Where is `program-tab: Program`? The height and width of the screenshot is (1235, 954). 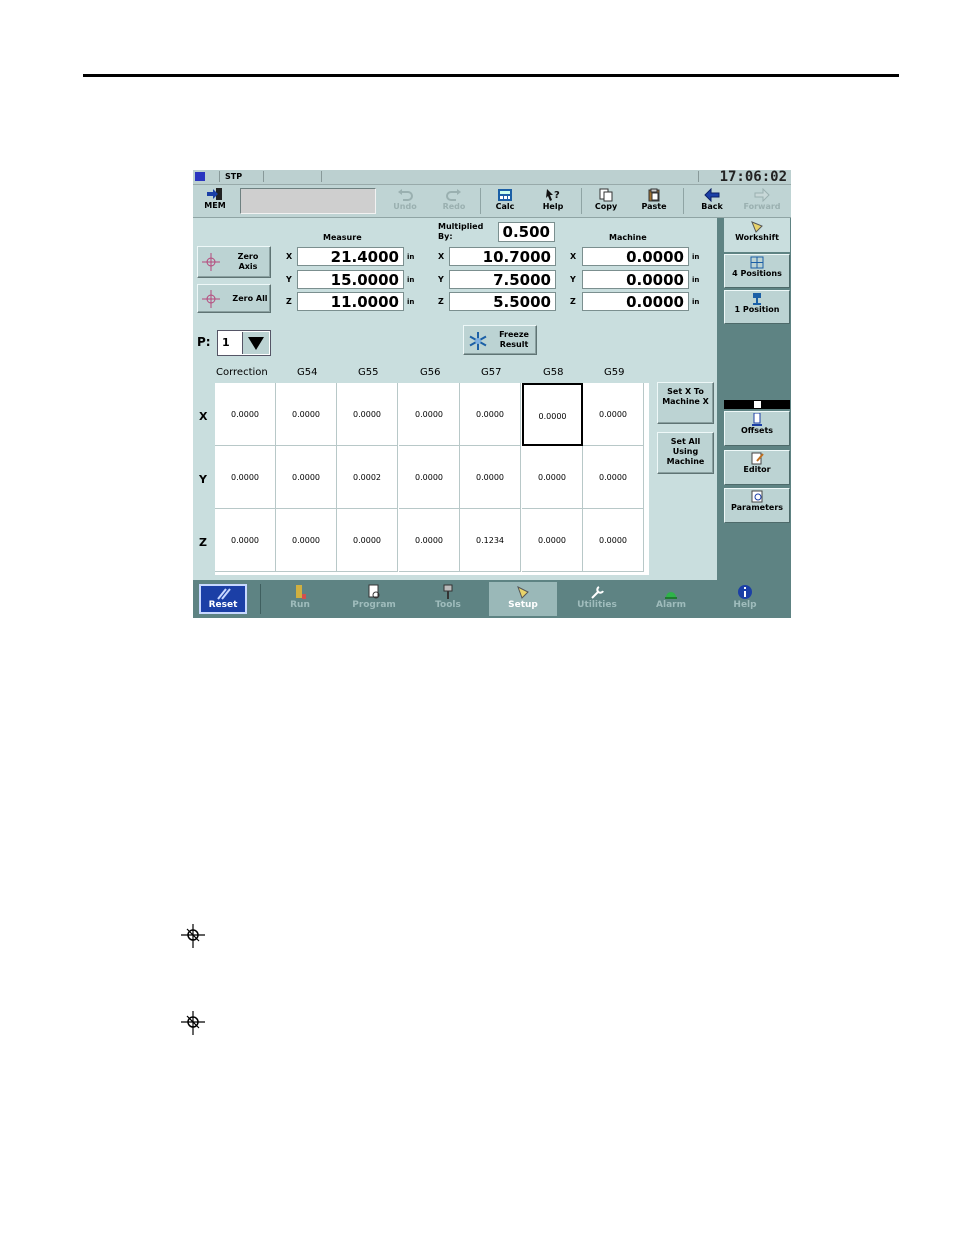
program-tab: Program is located at coordinates (374, 599).